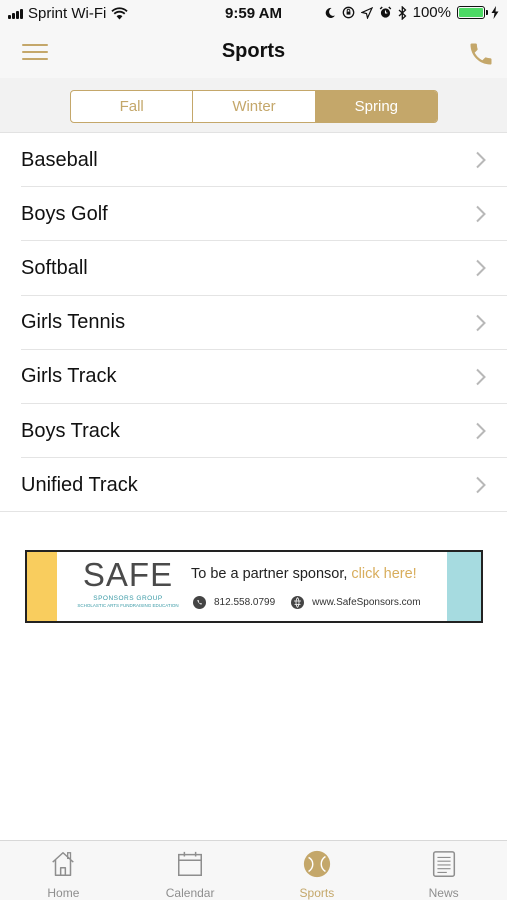 The height and width of the screenshot is (900, 507). I want to click on sport-item-boys-golf: Boys Golf, so click(253, 214).